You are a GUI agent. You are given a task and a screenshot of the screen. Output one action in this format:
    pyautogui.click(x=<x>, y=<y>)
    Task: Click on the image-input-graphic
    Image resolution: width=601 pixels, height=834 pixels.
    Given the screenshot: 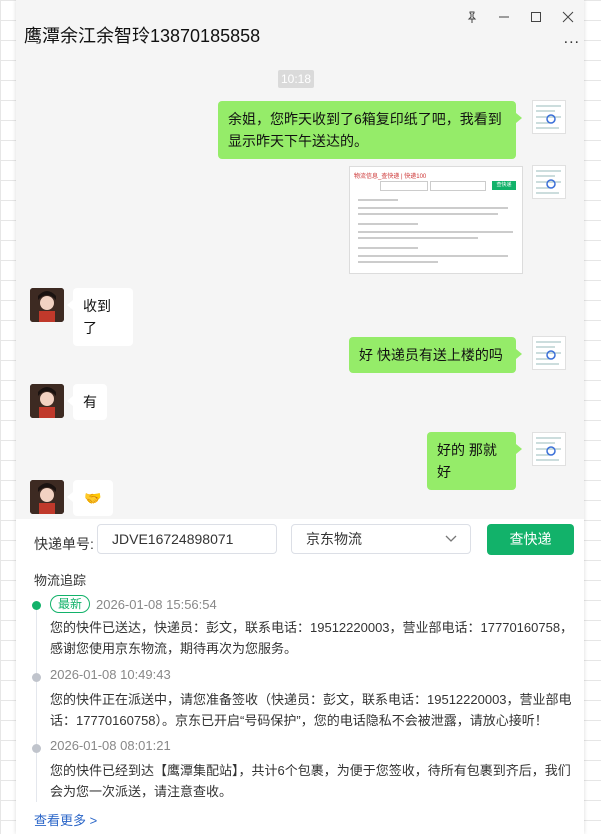 What is the action you would take?
    pyautogui.click(x=404, y=186)
    